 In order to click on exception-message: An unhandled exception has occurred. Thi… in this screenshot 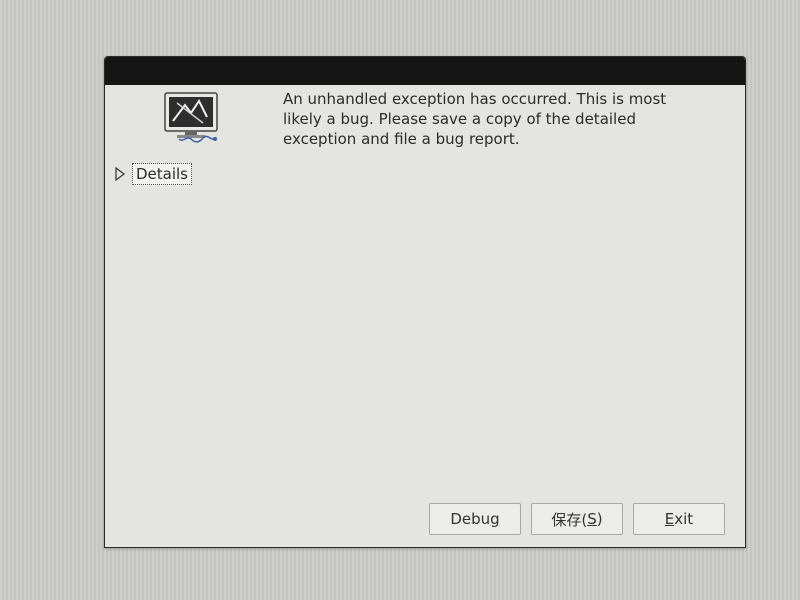, I will do `click(475, 119)`.